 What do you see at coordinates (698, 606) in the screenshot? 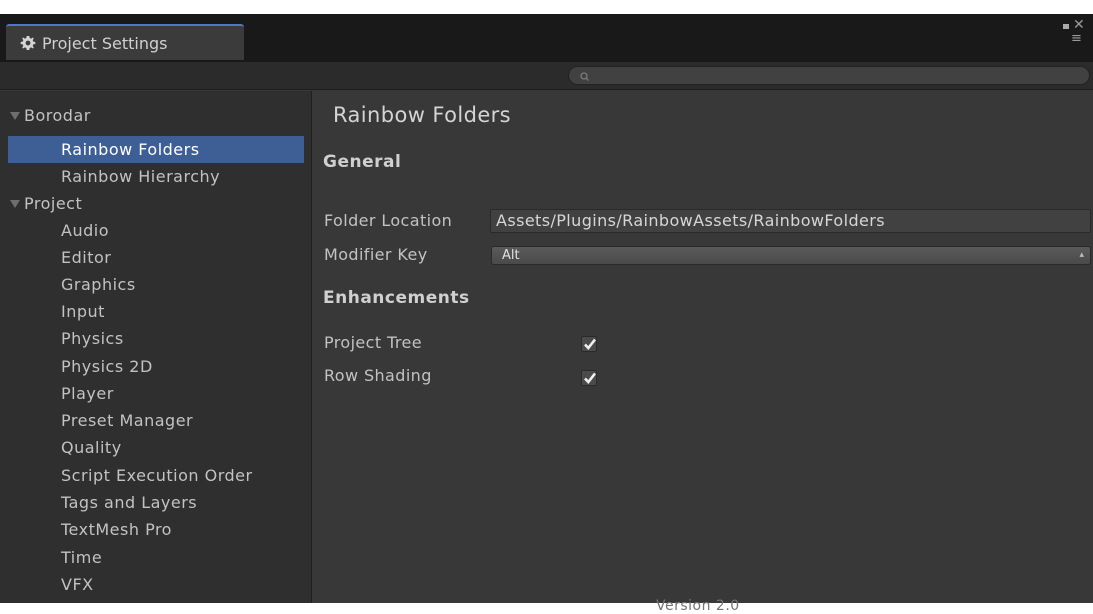
I see `version-label: Version 2.0` at bounding box center [698, 606].